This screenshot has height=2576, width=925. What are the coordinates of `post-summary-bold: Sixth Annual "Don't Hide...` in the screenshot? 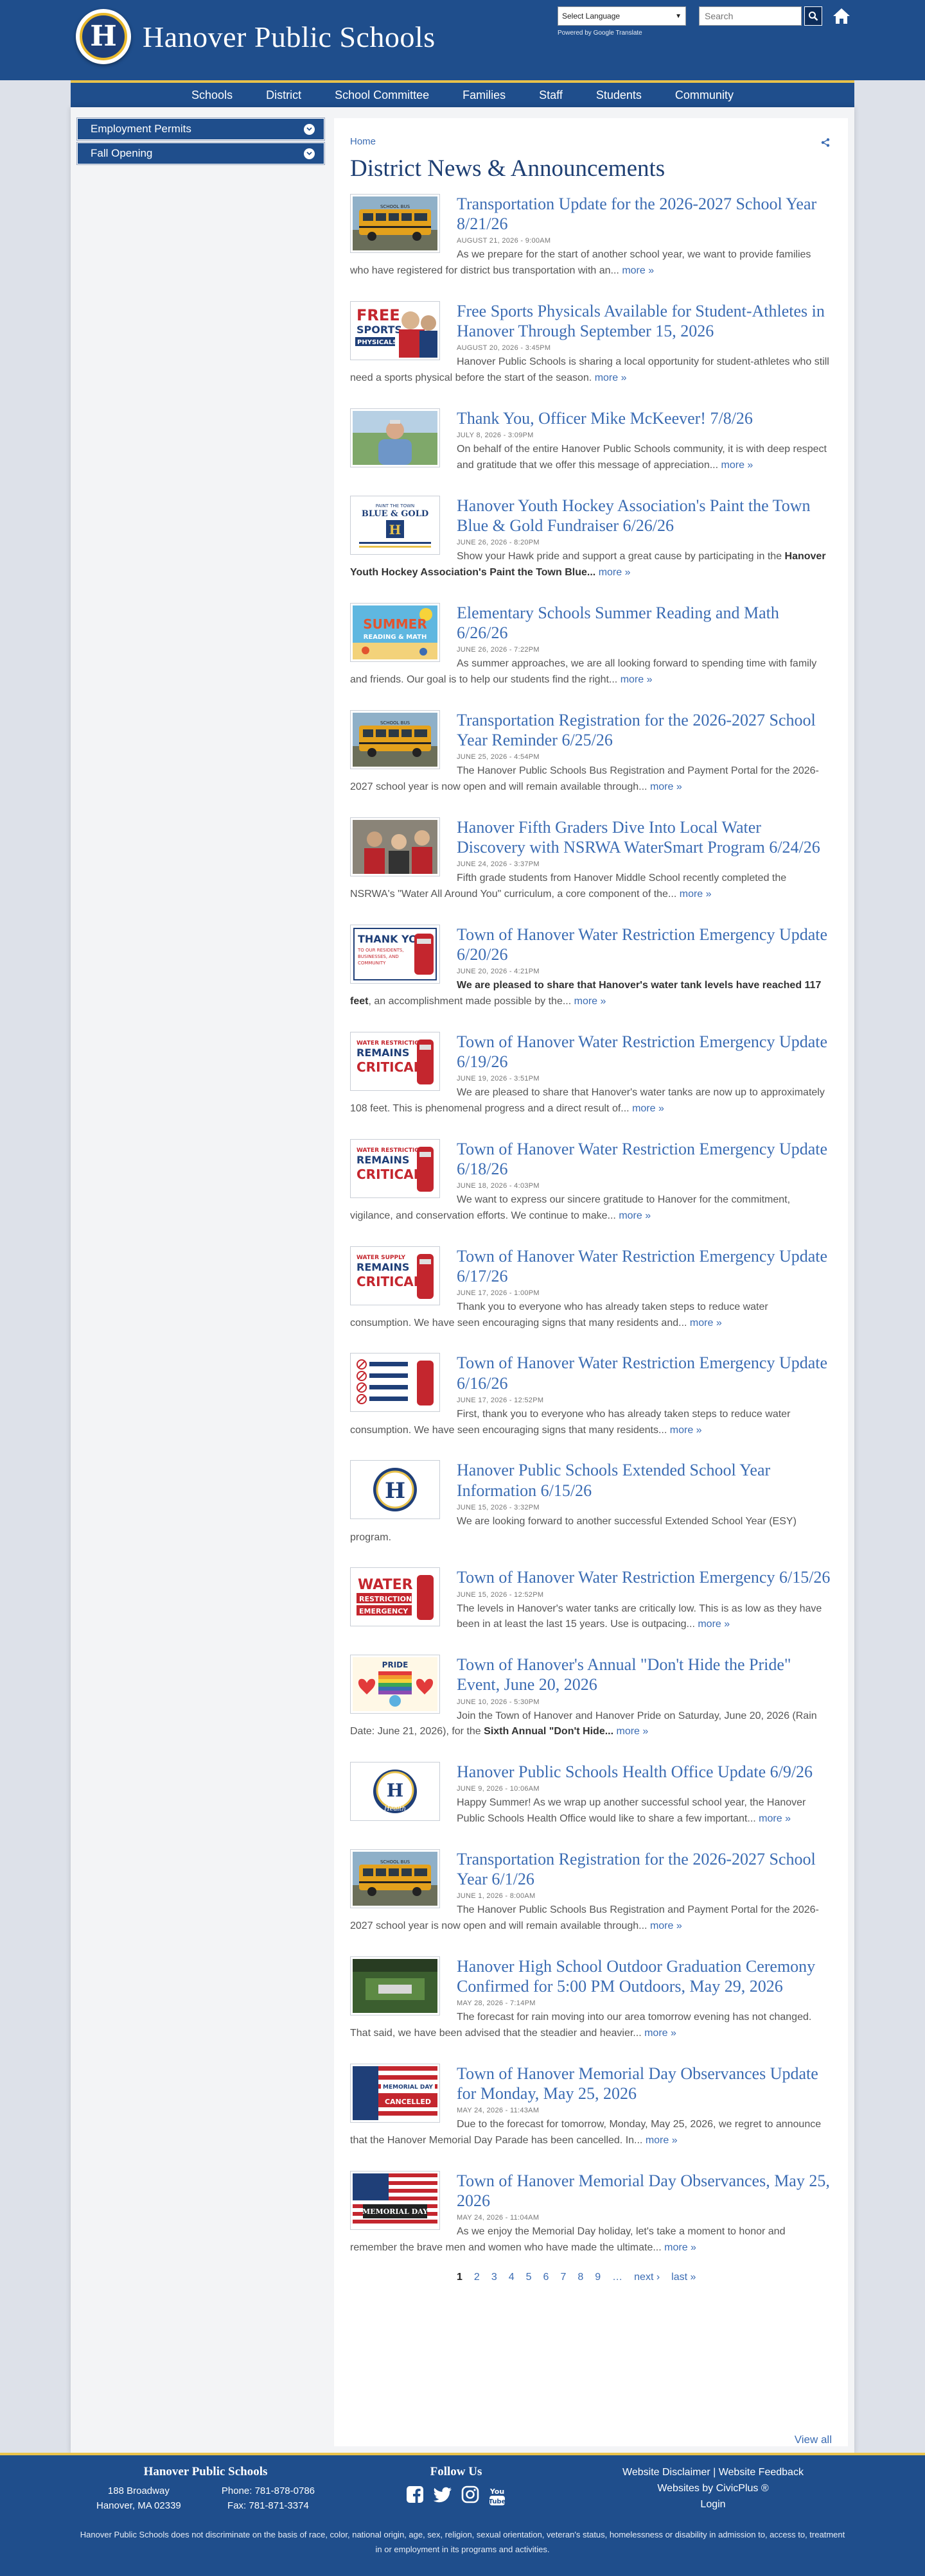 It's located at (549, 1731).